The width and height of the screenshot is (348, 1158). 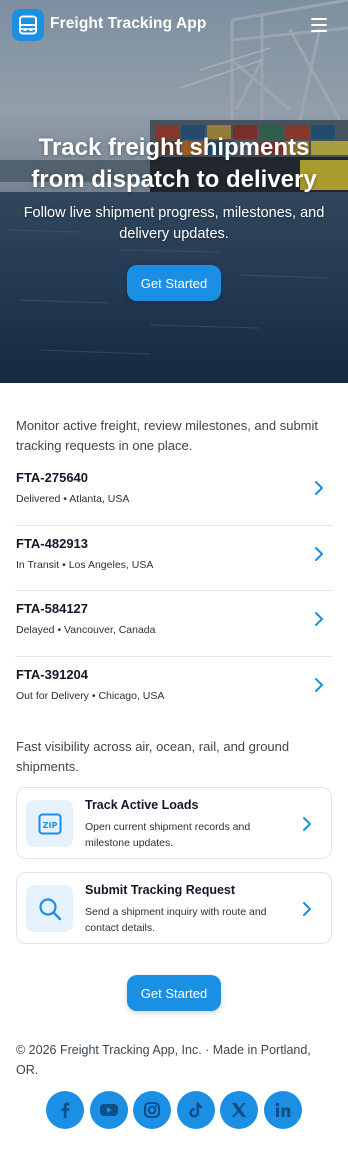 I want to click on instagram-icon, so click(x=152, y=1110).